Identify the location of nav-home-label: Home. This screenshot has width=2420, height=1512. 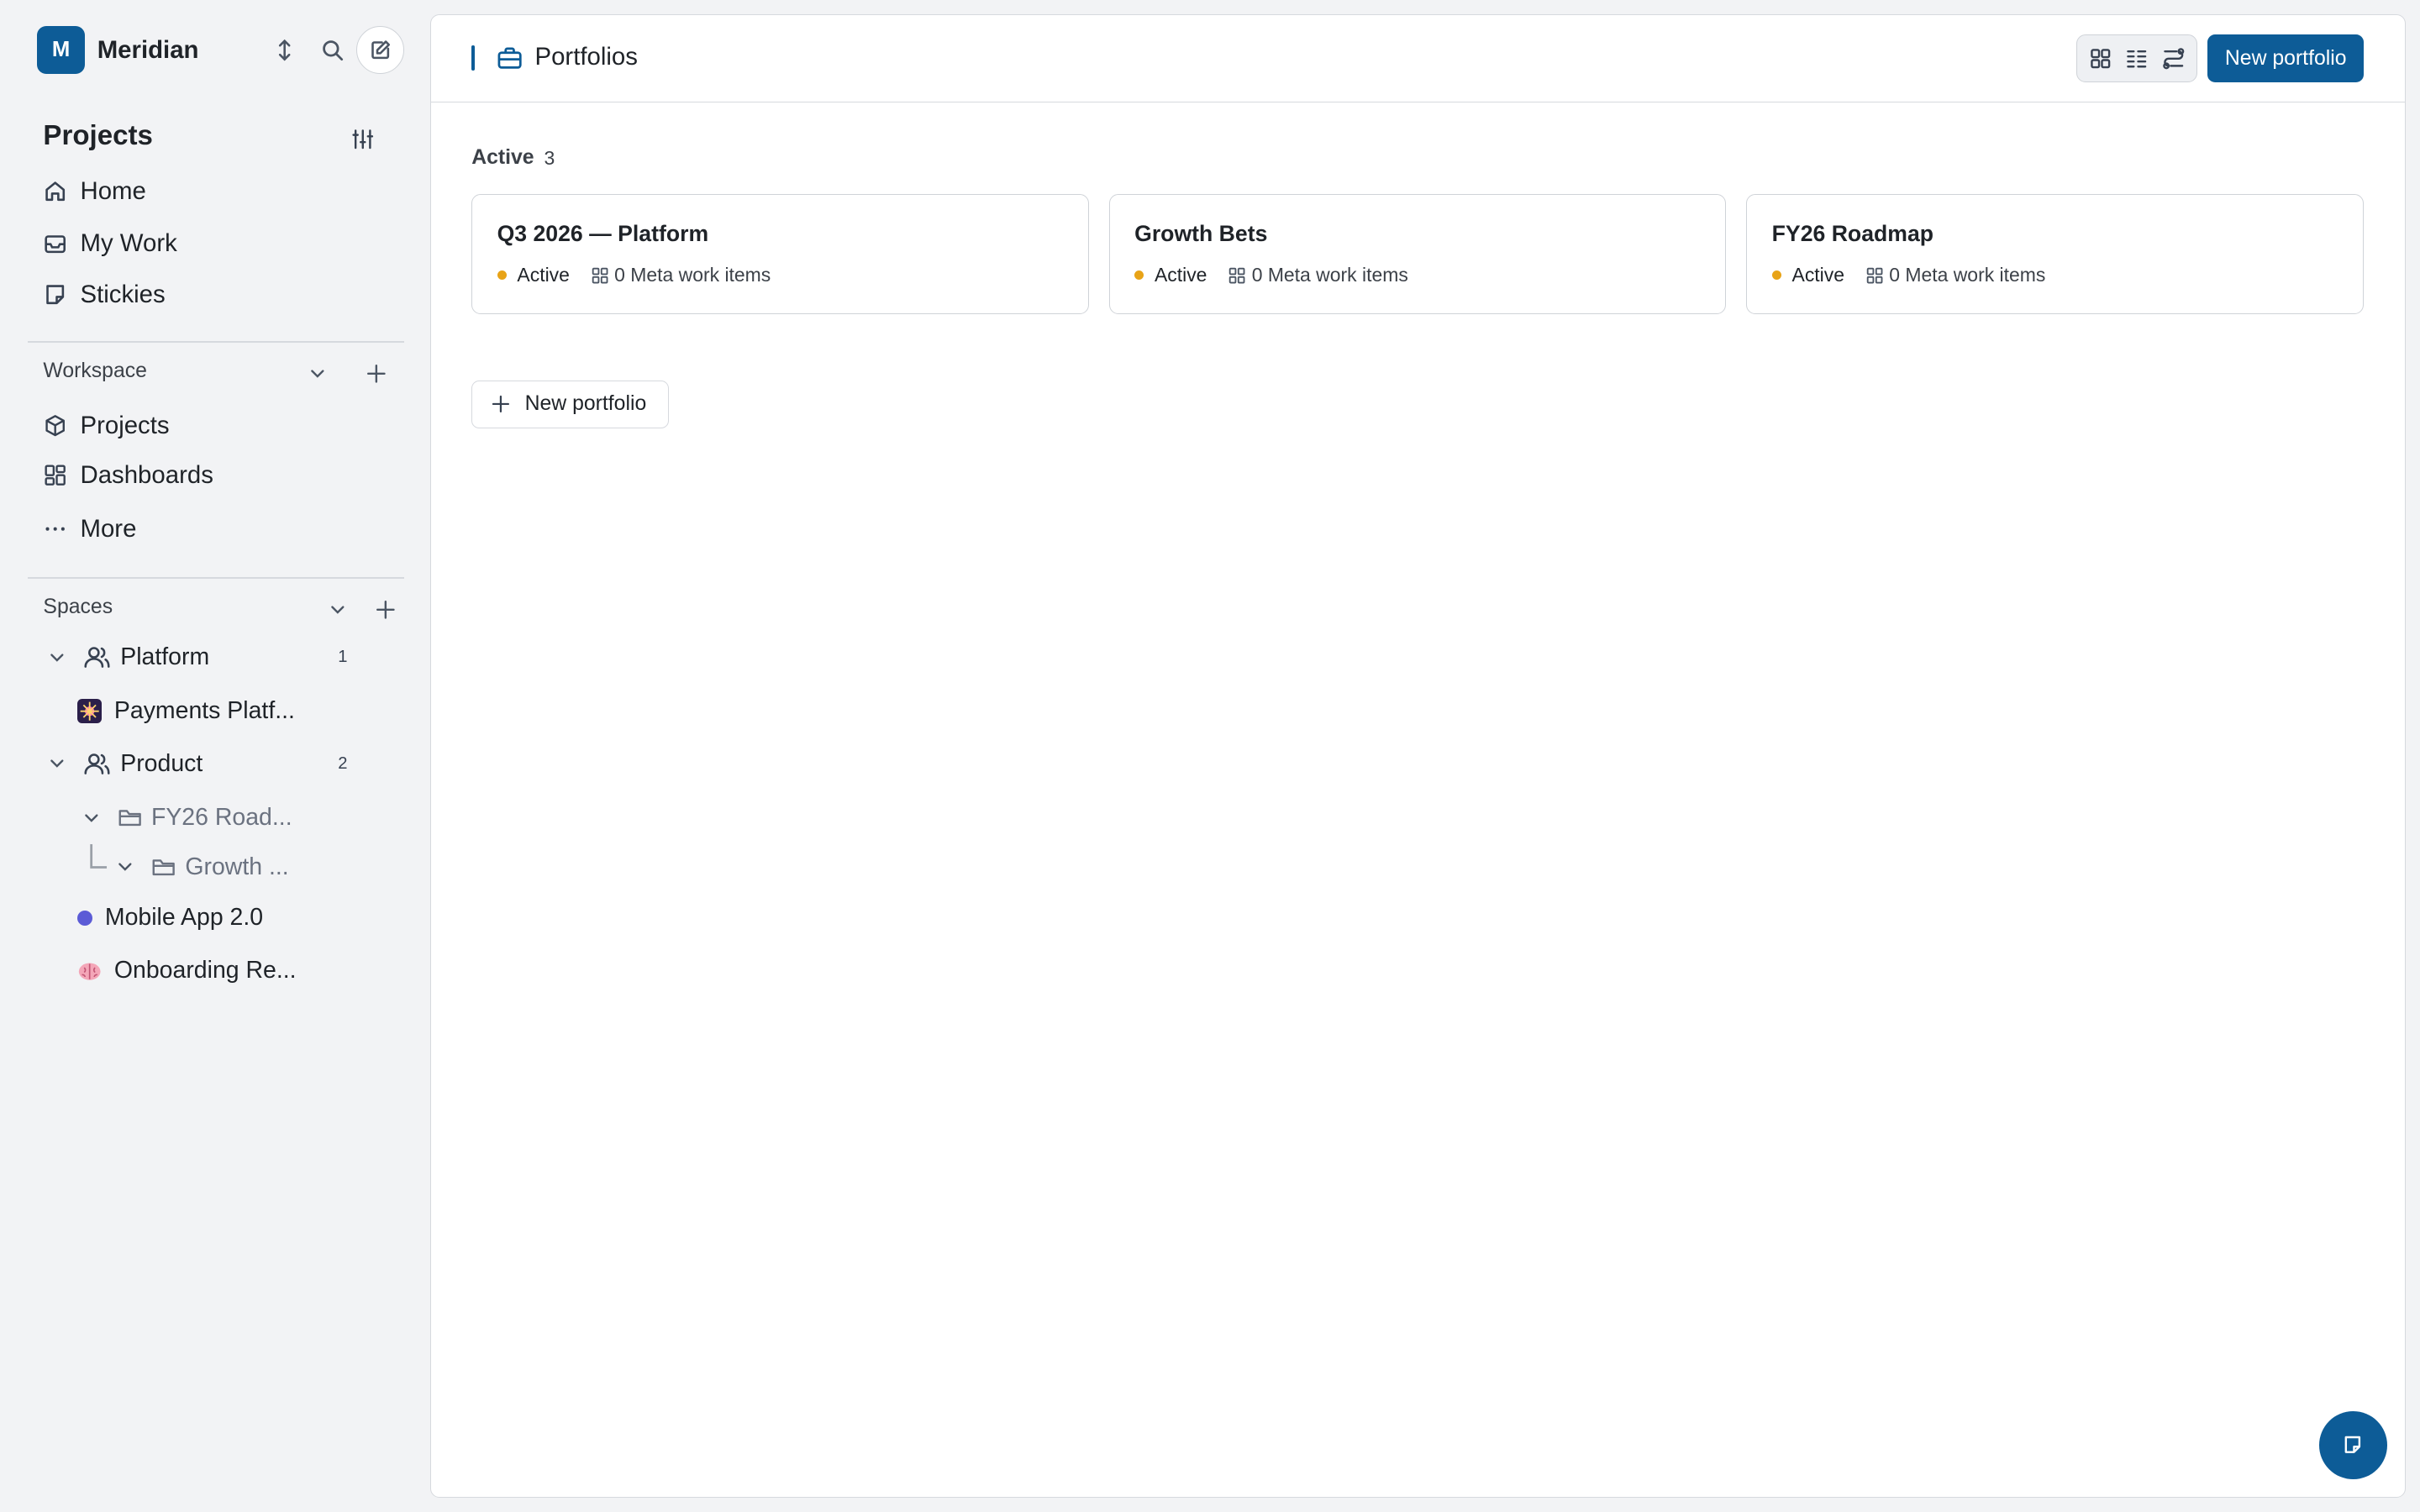
(113, 190).